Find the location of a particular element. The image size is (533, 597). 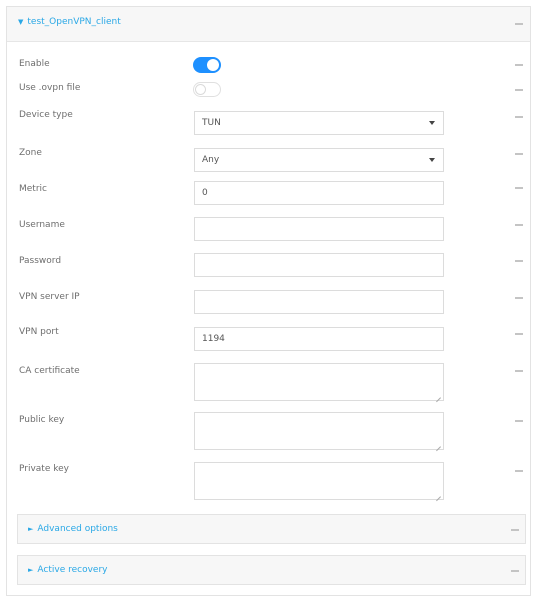

use-ovpn-label: Use .ovpn file is located at coordinates (50, 88).